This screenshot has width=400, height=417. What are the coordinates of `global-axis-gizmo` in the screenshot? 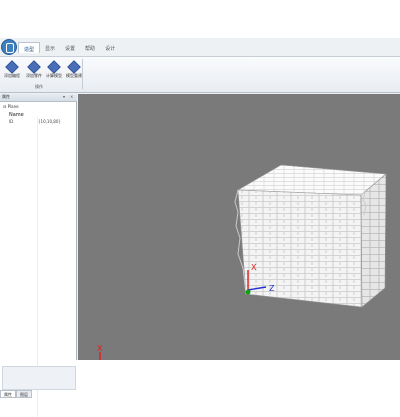 It's located at (100, 356).